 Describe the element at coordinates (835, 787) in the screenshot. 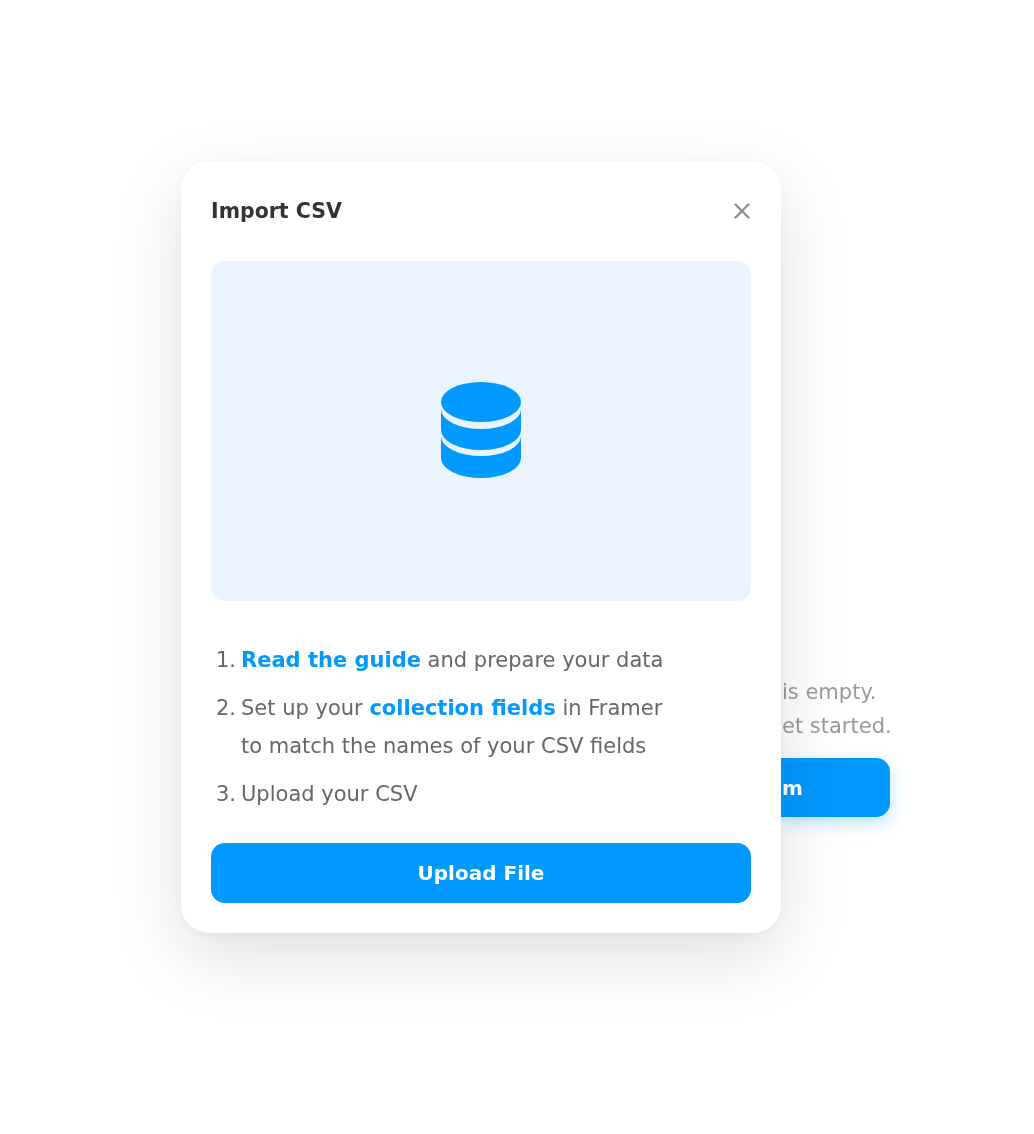

I see `primary-button: m` at that location.